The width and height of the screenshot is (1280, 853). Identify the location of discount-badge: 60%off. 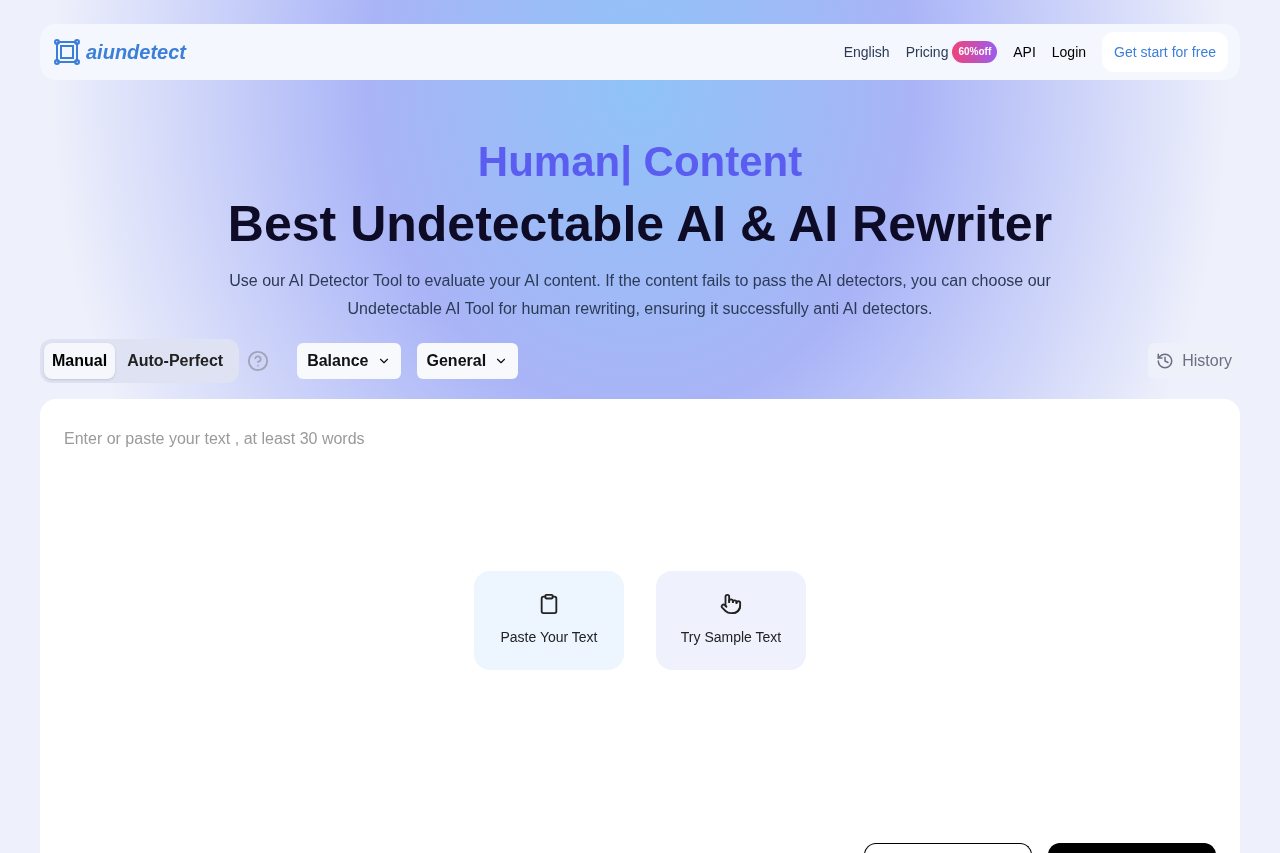
(975, 52).